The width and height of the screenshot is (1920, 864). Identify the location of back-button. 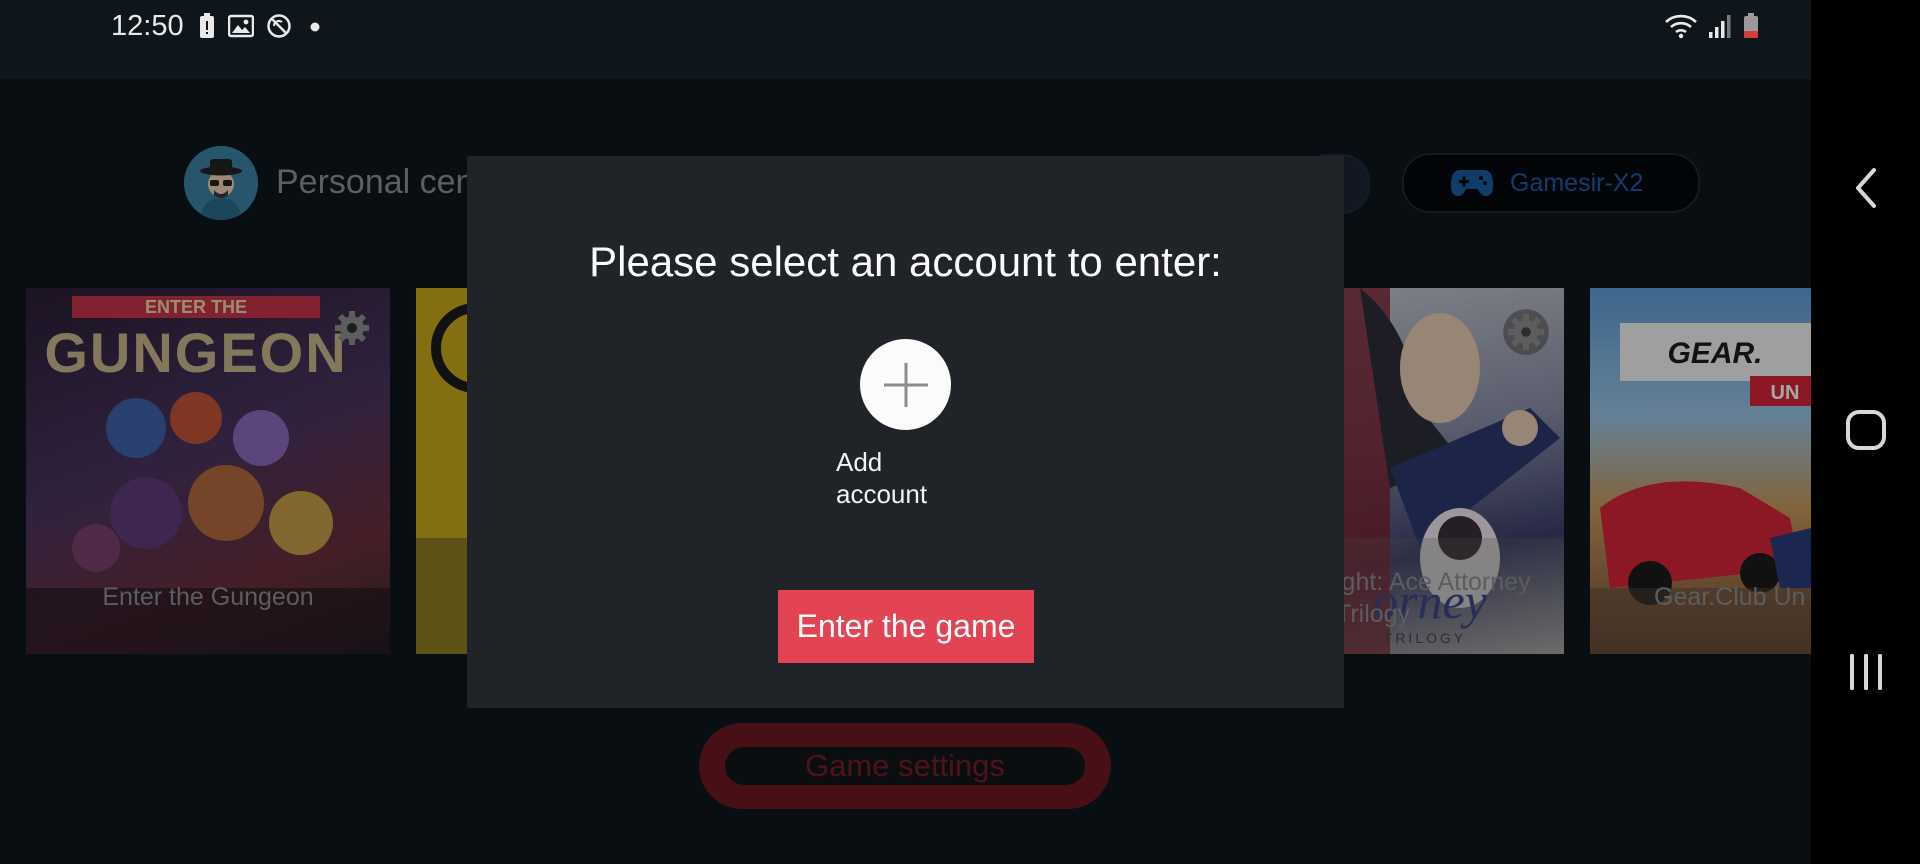
(1865, 188).